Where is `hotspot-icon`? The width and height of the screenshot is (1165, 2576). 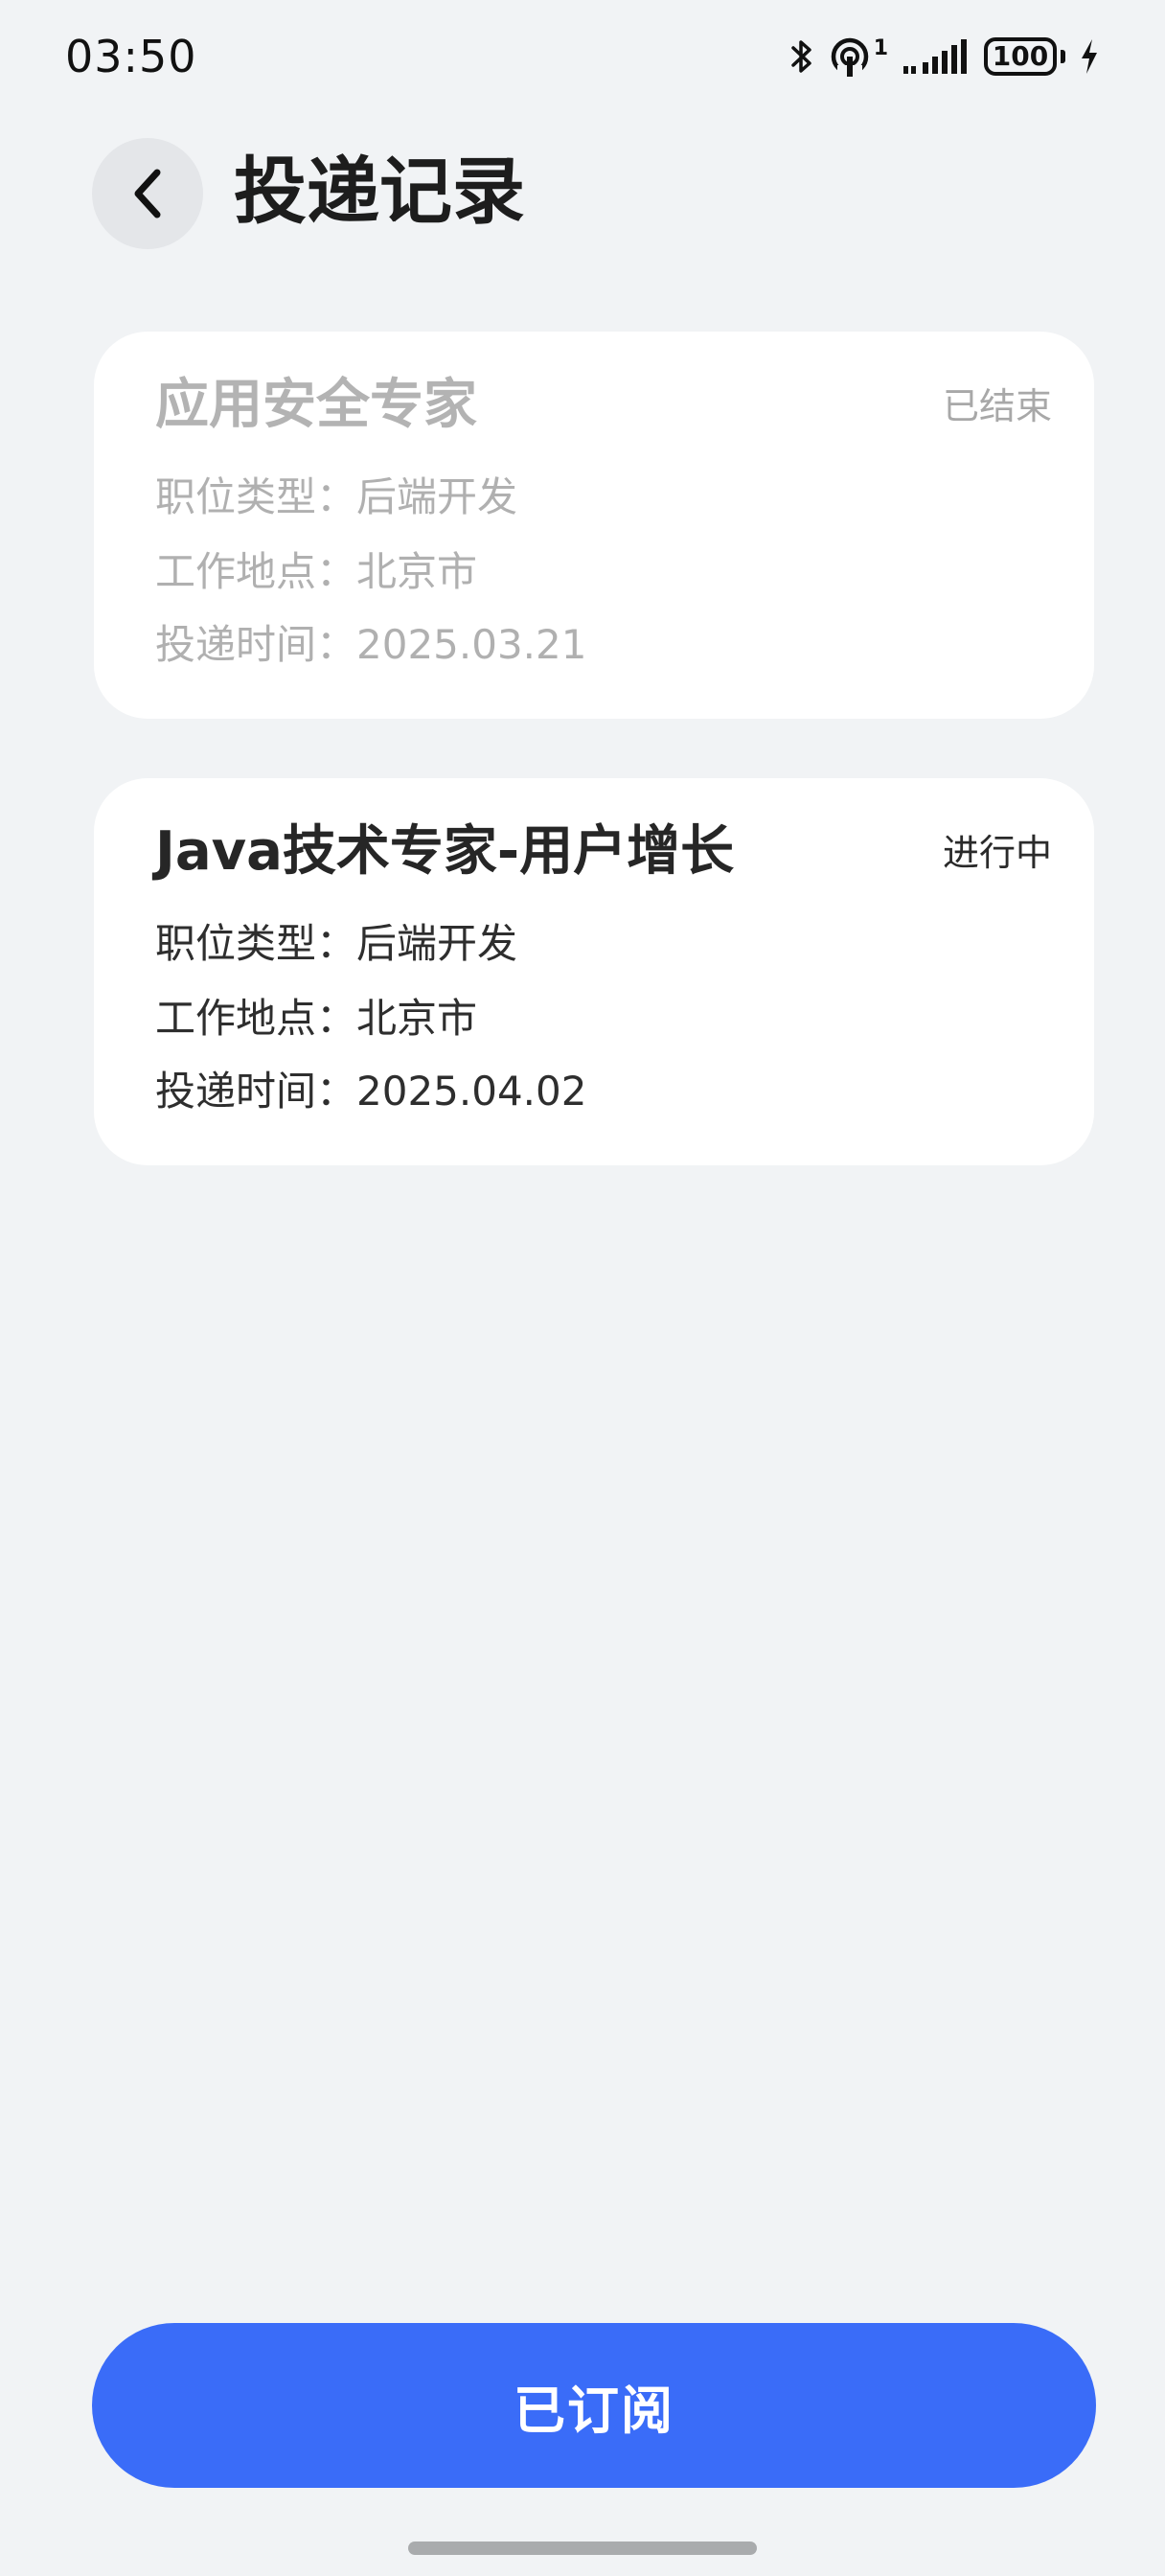
hotspot-icon is located at coordinates (849, 57).